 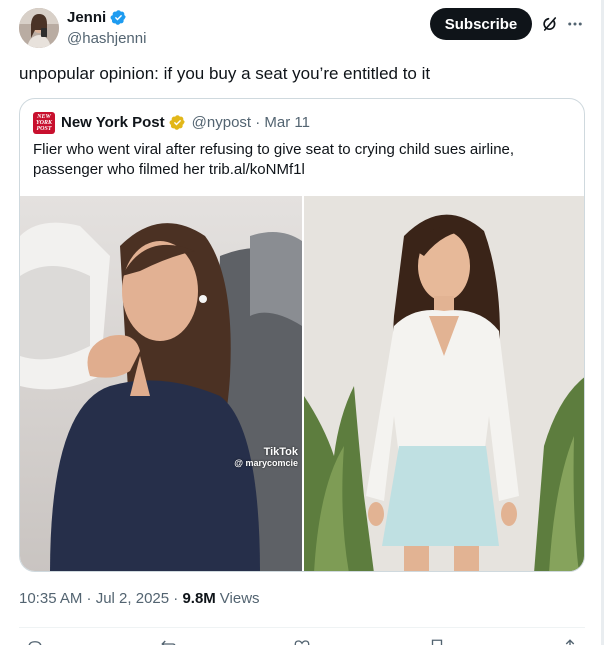 What do you see at coordinates (250, 122) in the screenshot?
I see `quoted-handle-date: @nypost · Mar 11` at bounding box center [250, 122].